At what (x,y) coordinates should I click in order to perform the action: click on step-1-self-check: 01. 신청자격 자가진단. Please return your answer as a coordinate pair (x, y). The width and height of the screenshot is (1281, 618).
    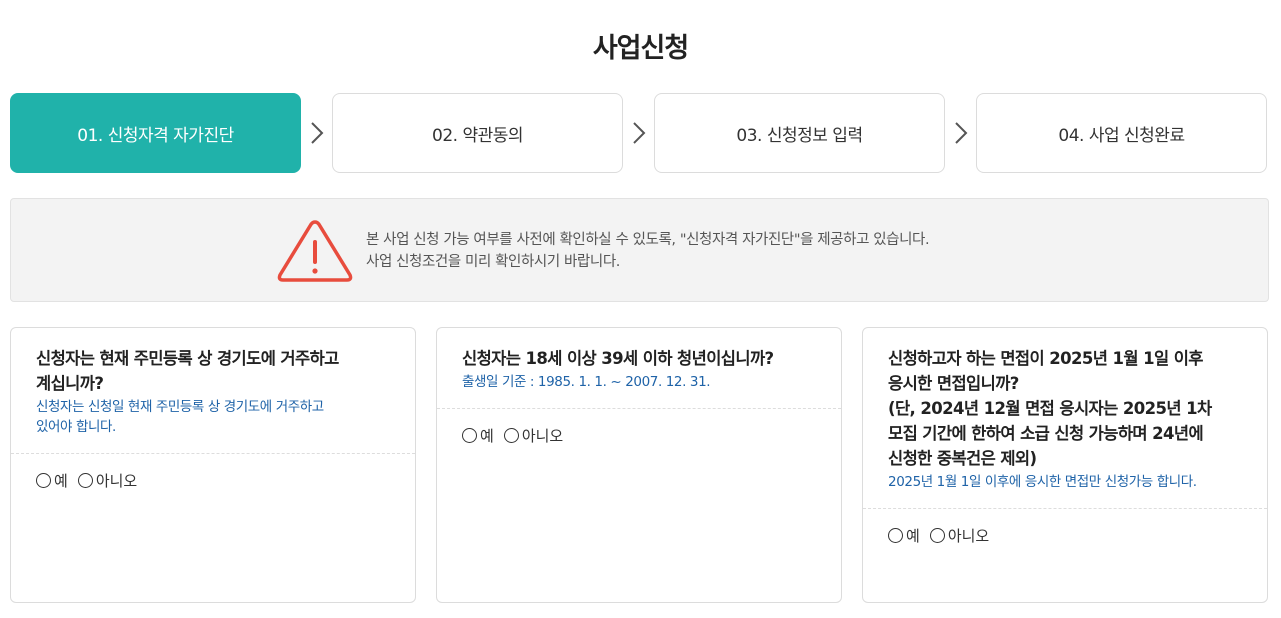
    Looking at the image, I should click on (155, 133).